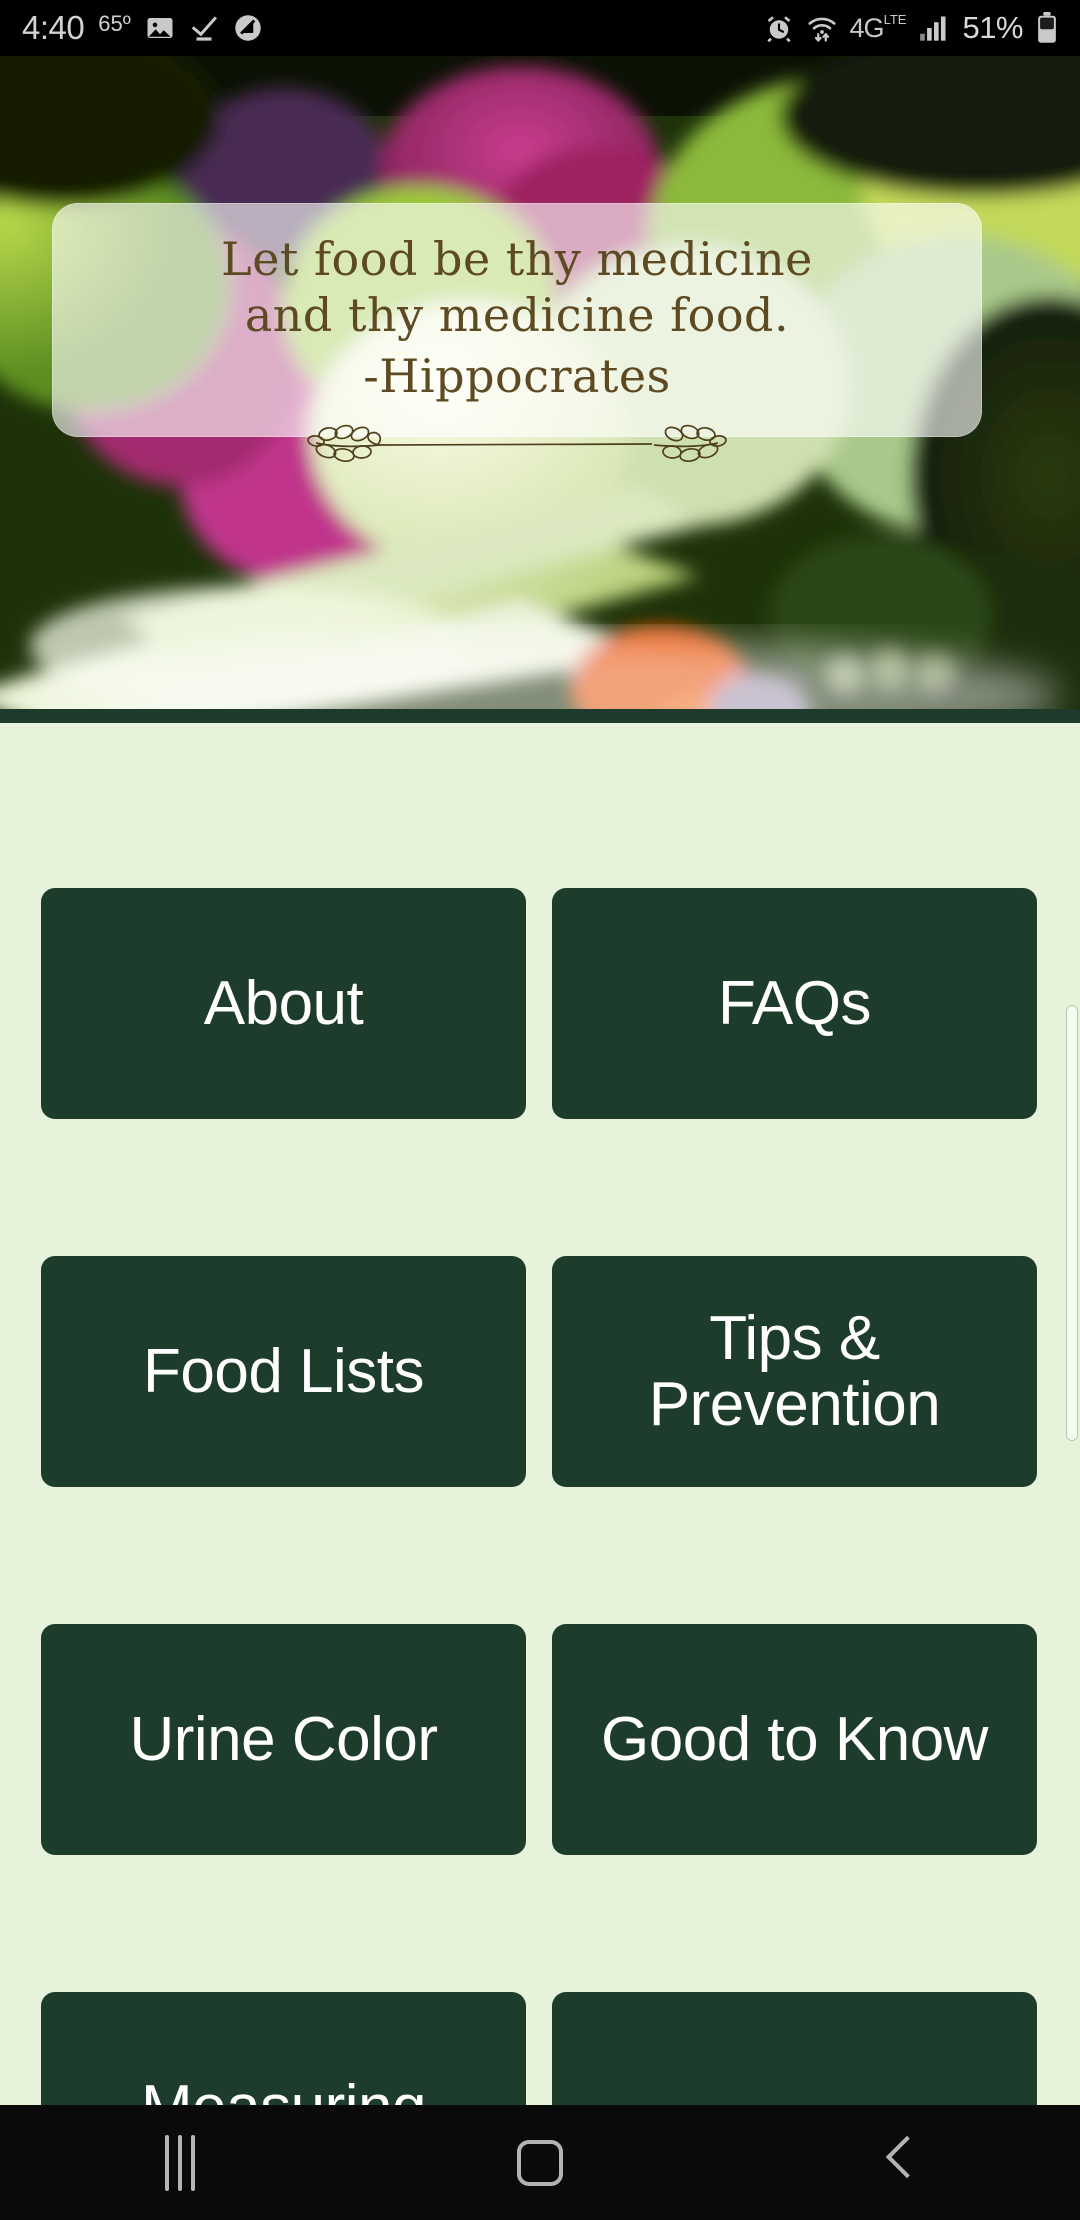 The height and width of the screenshot is (2220, 1080). What do you see at coordinates (248, 28) in the screenshot?
I see `mute-icon` at bounding box center [248, 28].